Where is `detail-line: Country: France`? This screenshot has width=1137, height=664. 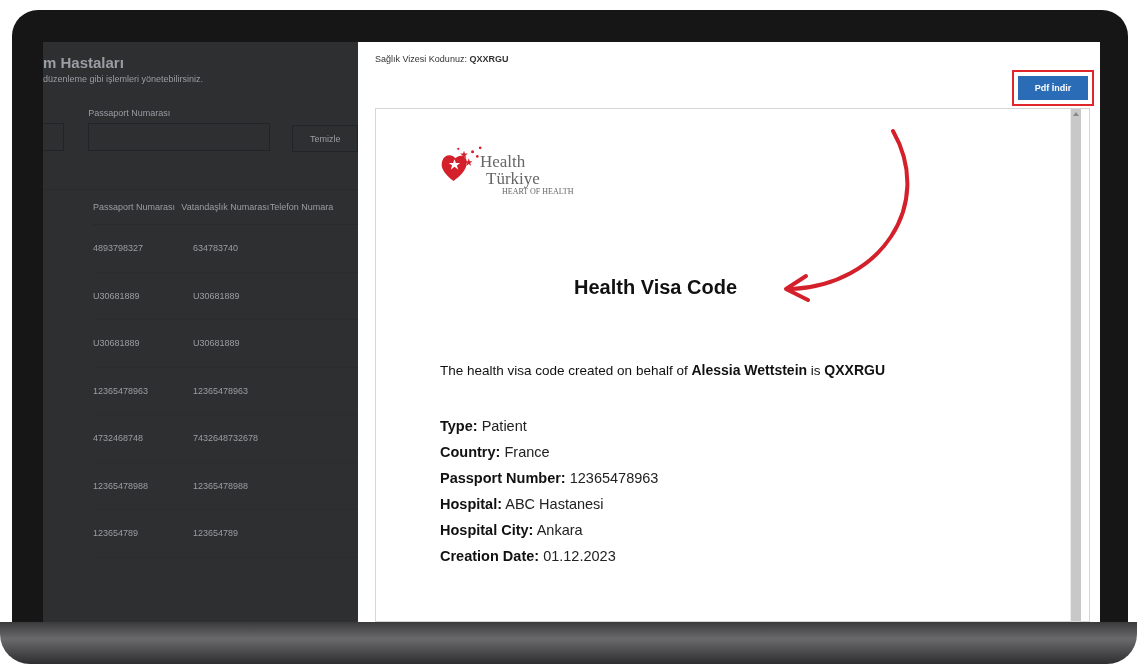 detail-line: Country: France is located at coordinates (495, 453).